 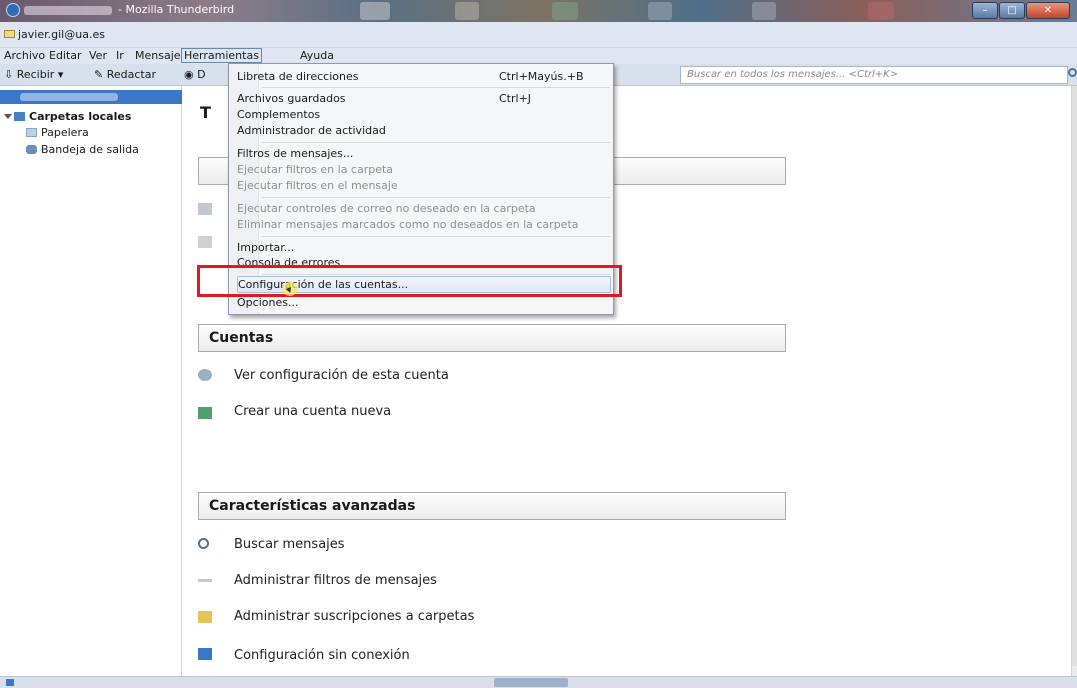 What do you see at coordinates (189, 74) in the screenshot?
I see `address-book-icon: ◉` at bounding box center [189, 74].